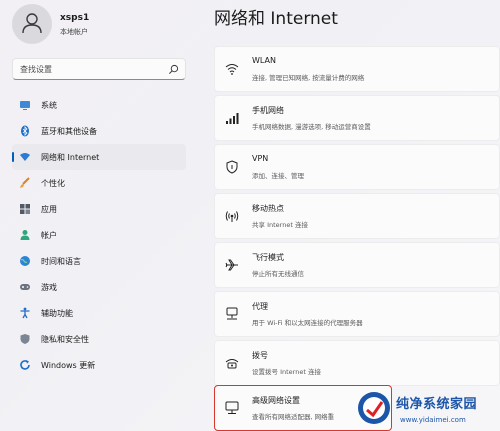  I want to click on sidebar-item-personalization: 个性化, so click(99, 183).